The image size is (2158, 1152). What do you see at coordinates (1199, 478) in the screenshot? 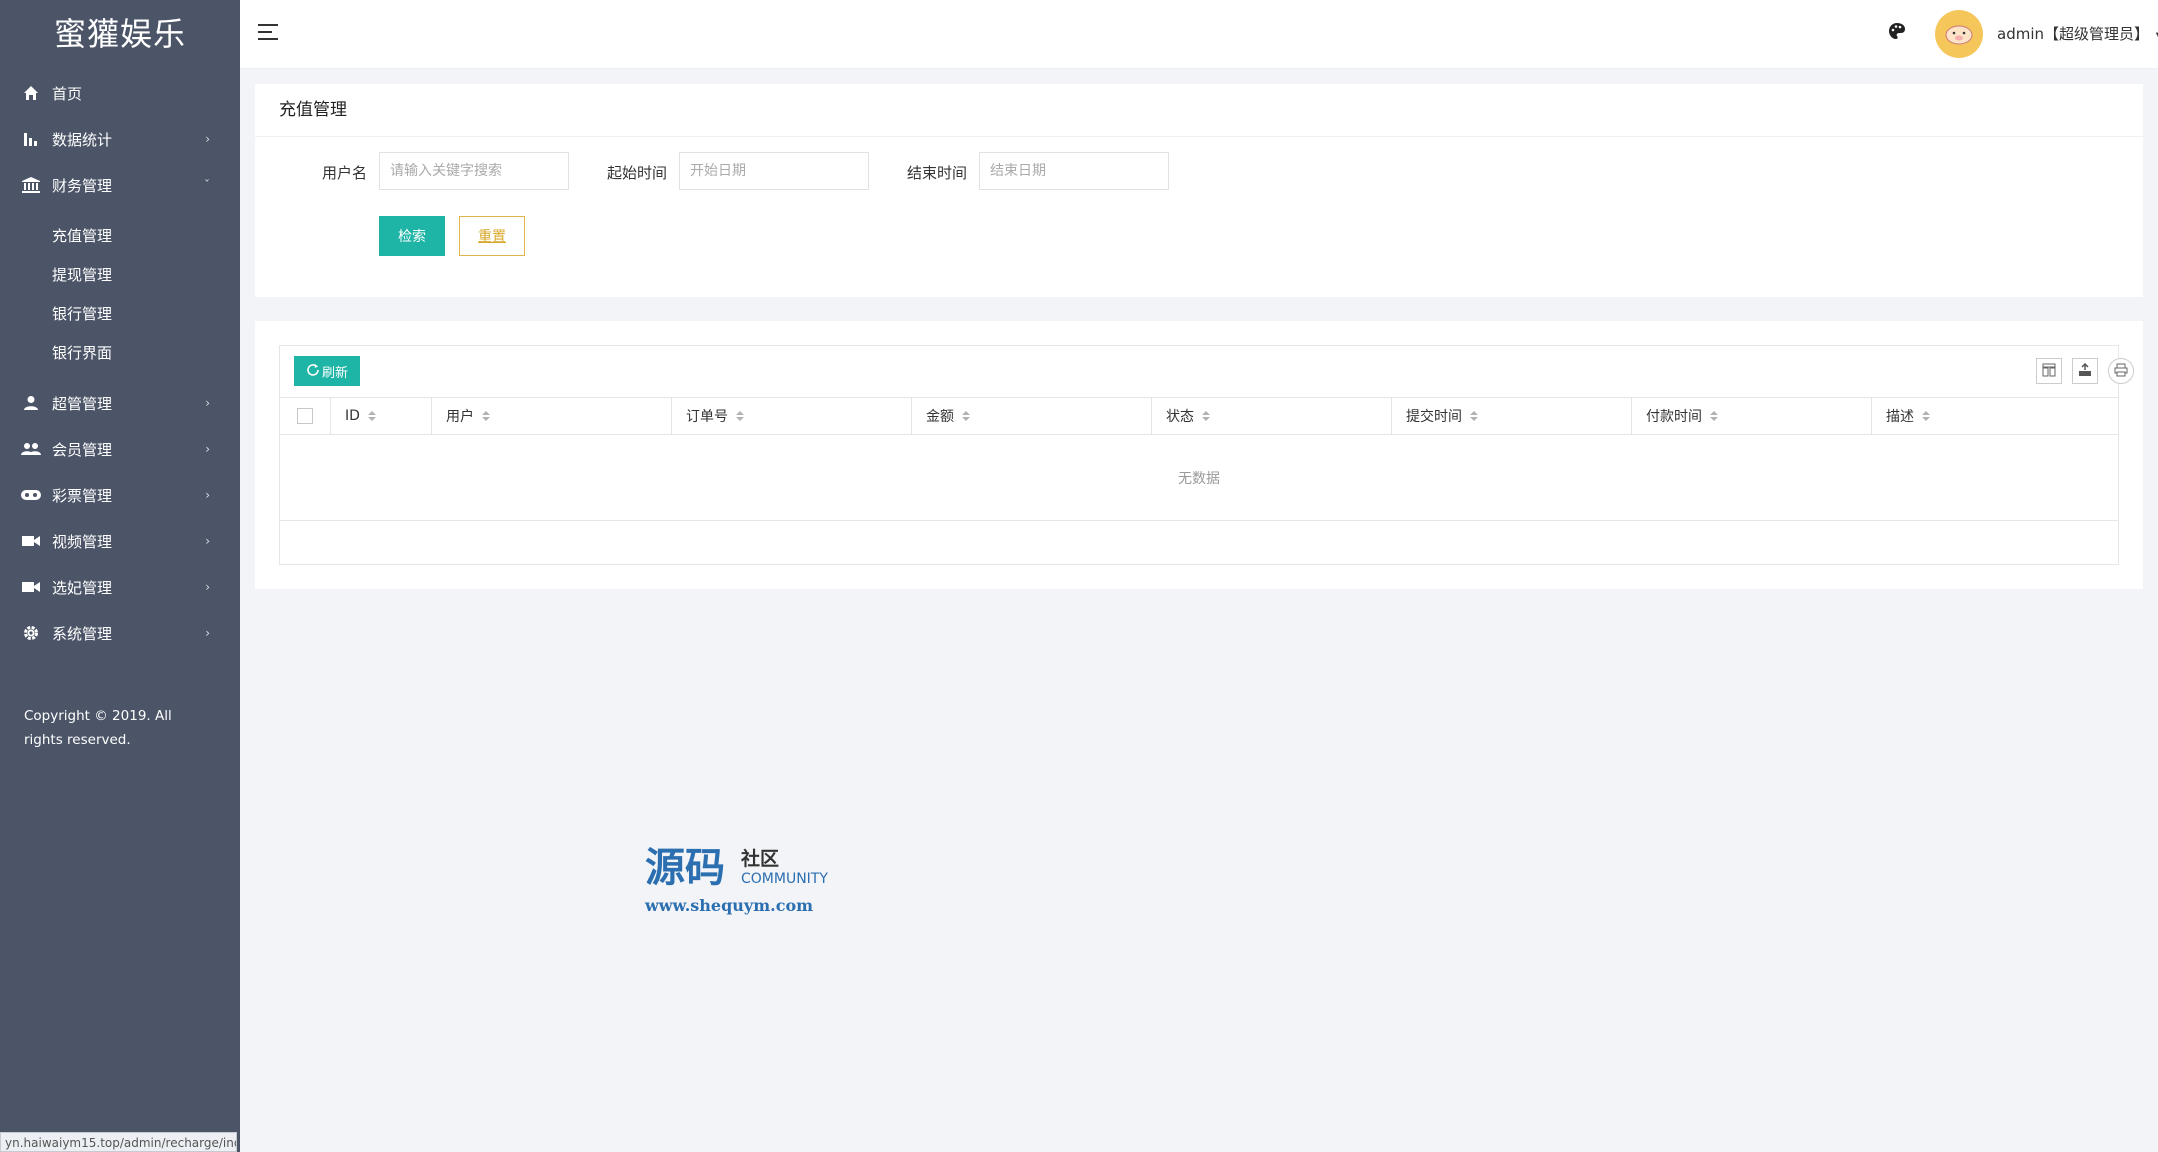
I see `empty-state: 无数据` at bounding box center [1199, 478].